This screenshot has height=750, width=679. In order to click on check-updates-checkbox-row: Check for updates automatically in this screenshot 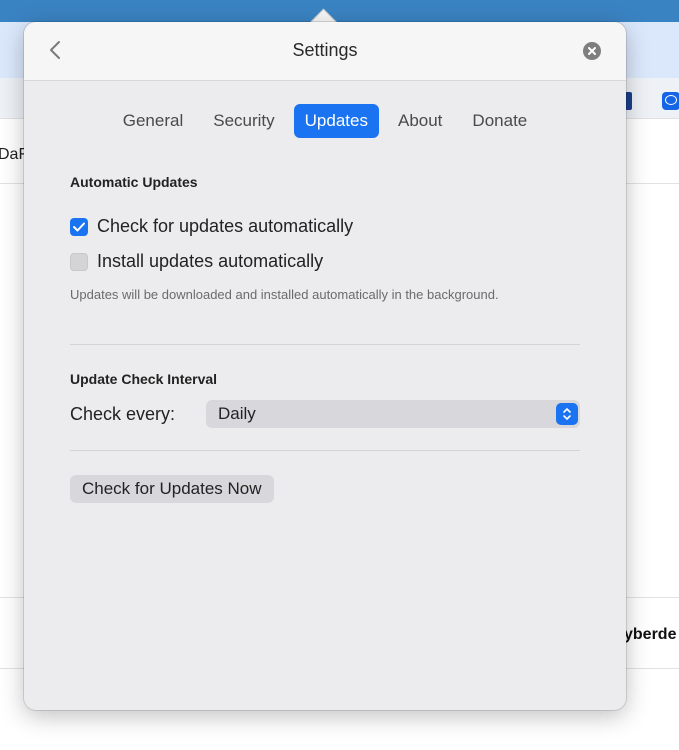, I will do `click(211, 226)`.